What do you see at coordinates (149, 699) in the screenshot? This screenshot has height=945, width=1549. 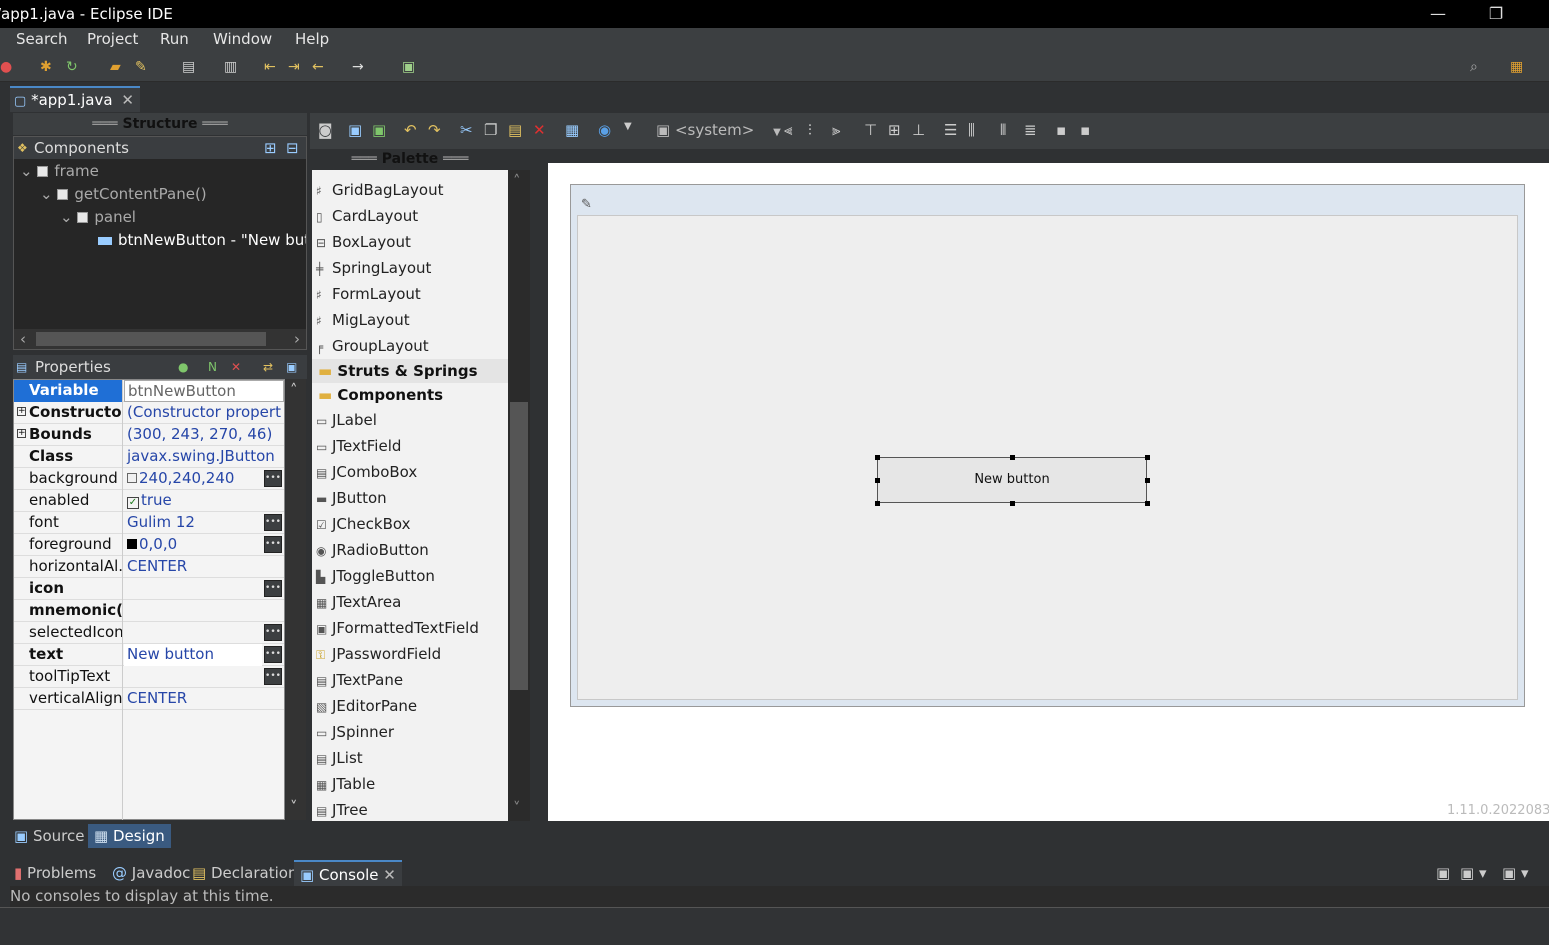 I see `prop-row-vertical-alignment: verticalAlign... CENTER` at bounding box center [149, 699].